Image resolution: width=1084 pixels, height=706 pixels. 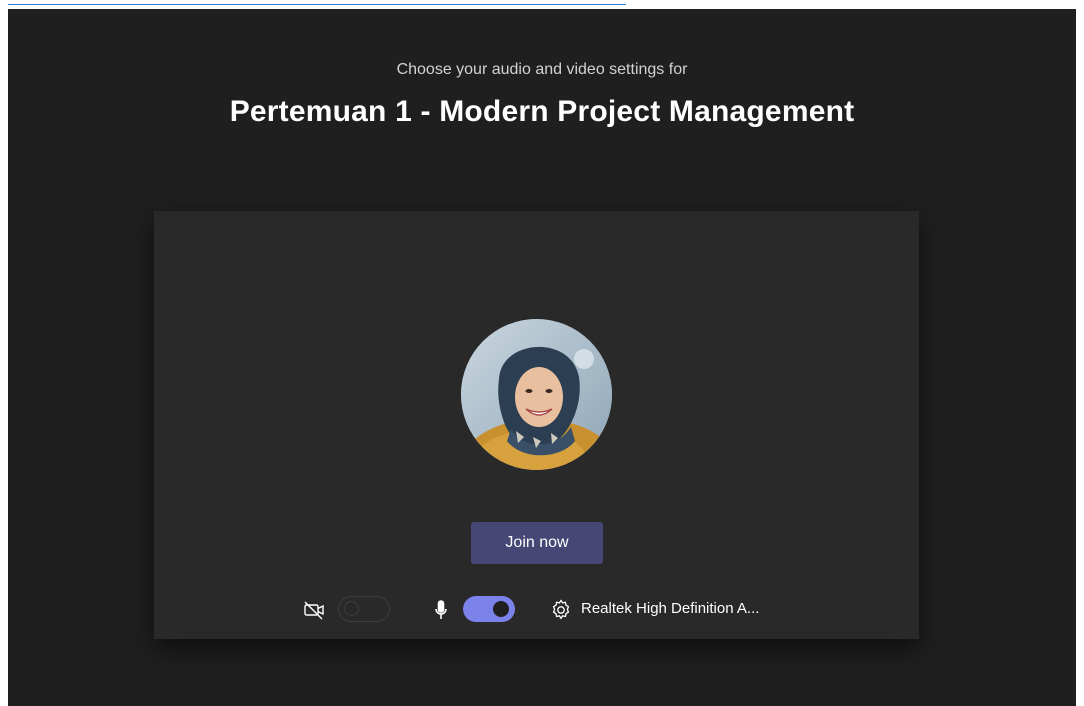 What do you see at coordinates (561, 610) in the screenshot?
I see `gear-icon` at bounding box center [561, 610].